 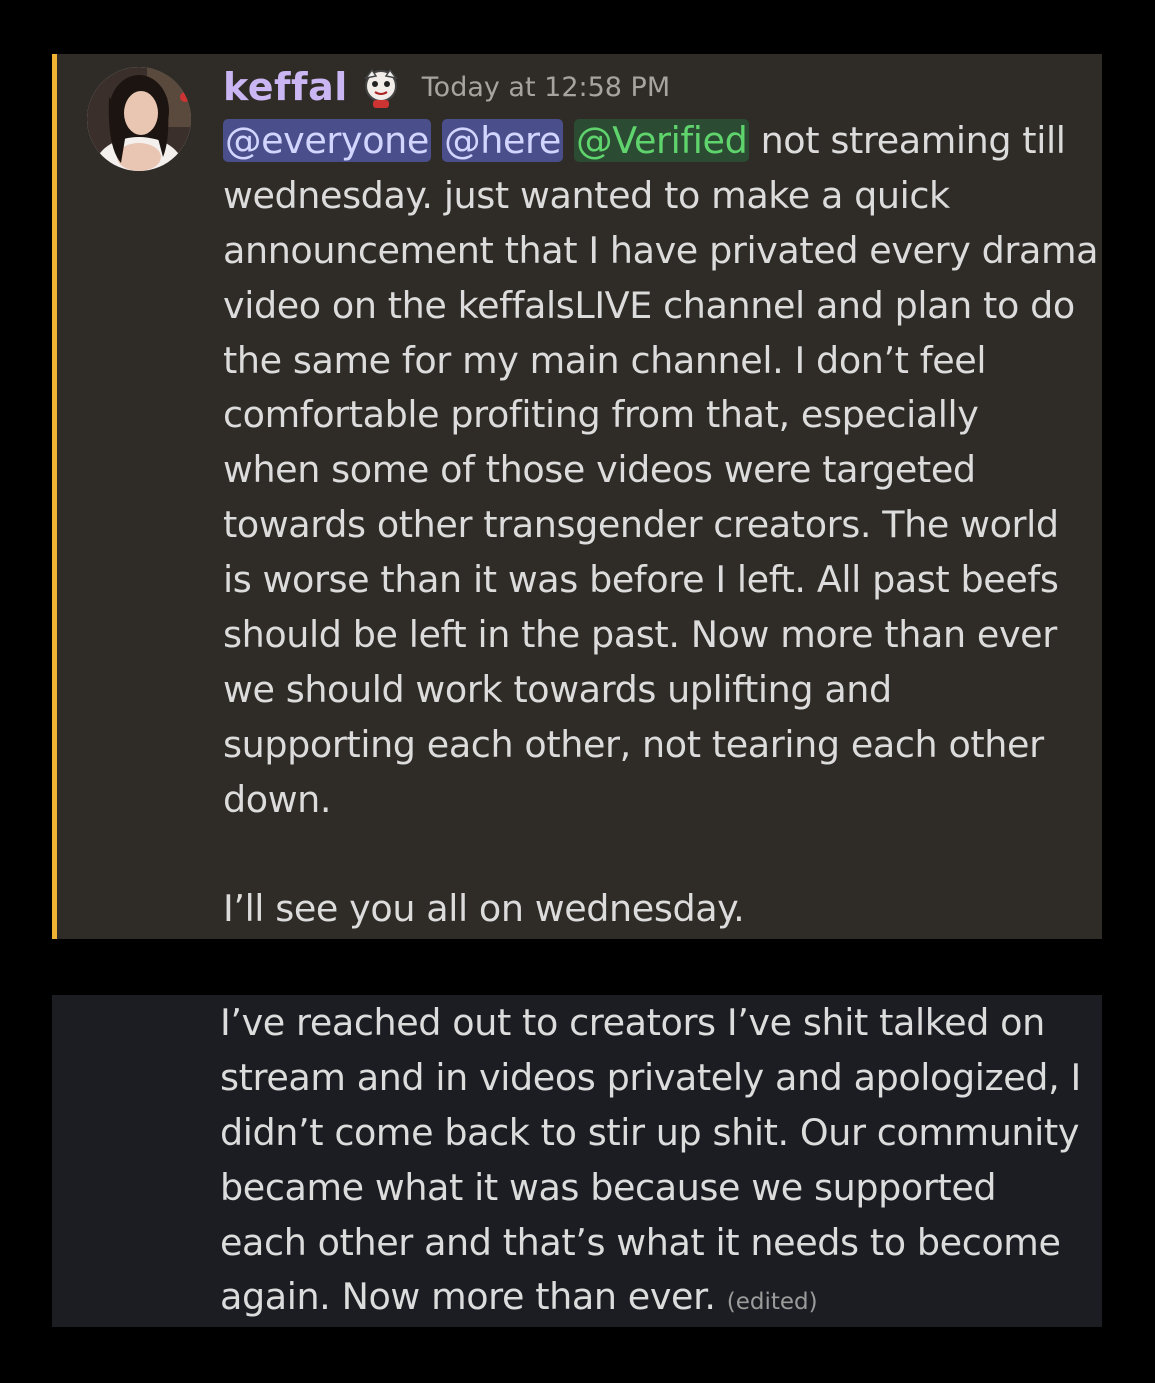 What do you see at coordinates (285, 87) in the screenshot?
I see `username: keffal` at bounding box center [285, 87].